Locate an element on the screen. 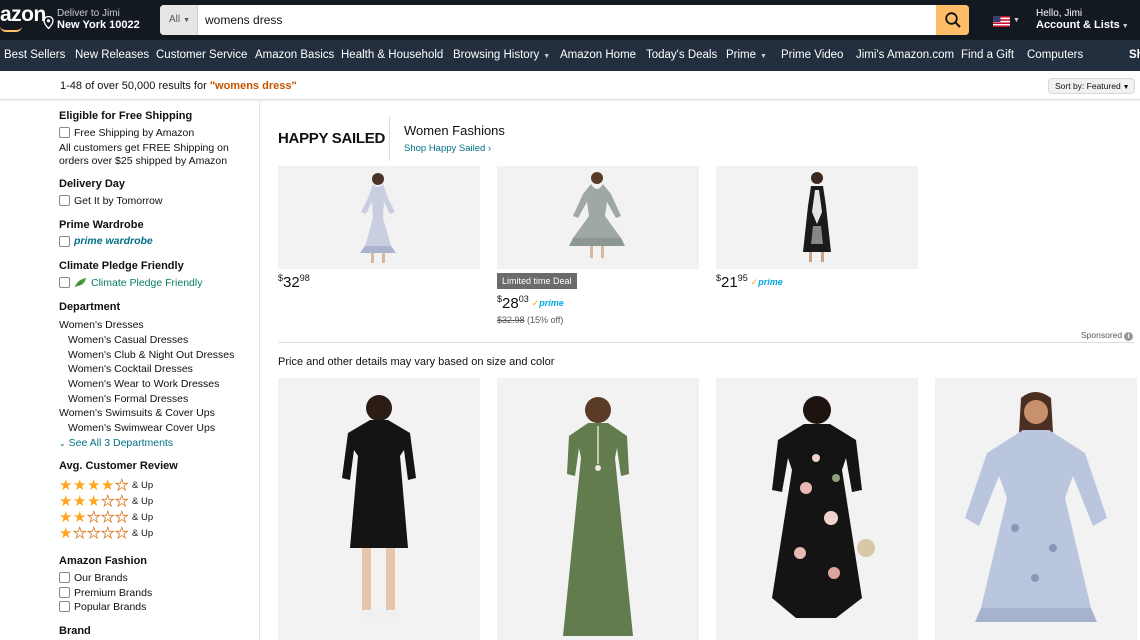 This screenshot has width=1140, height=640. was-price: $32.98 (15% off) is located at coordinates (530, 320).